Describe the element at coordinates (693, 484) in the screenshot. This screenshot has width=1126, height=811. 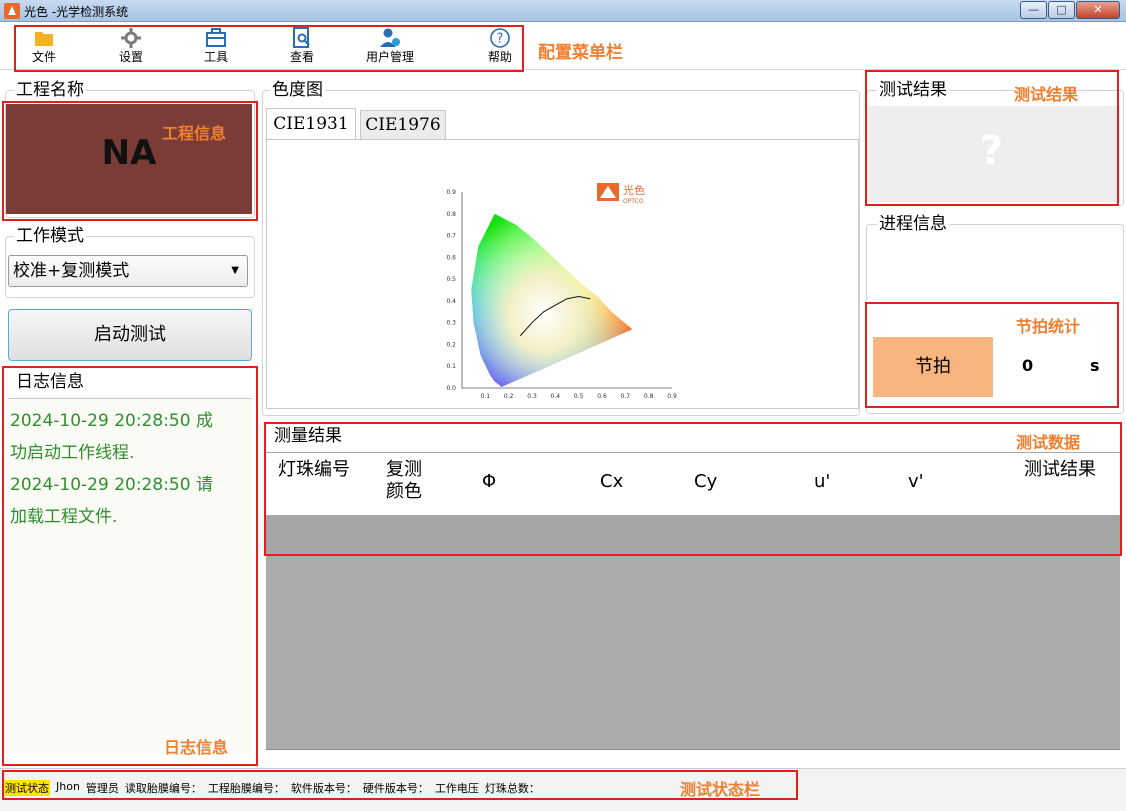
I see `table-header: 灯珠编号 复测颜色 Φ Cx Cy u' v' 测试结果` at that location.